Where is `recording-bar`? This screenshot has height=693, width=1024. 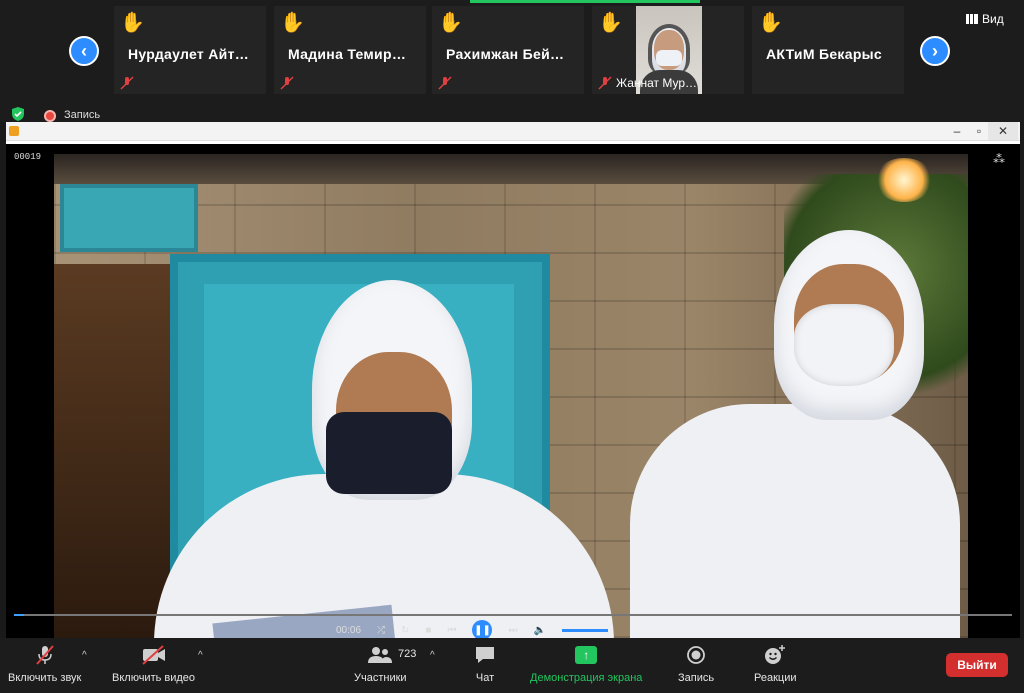
recording-bar is located at coordinates (512, 111).